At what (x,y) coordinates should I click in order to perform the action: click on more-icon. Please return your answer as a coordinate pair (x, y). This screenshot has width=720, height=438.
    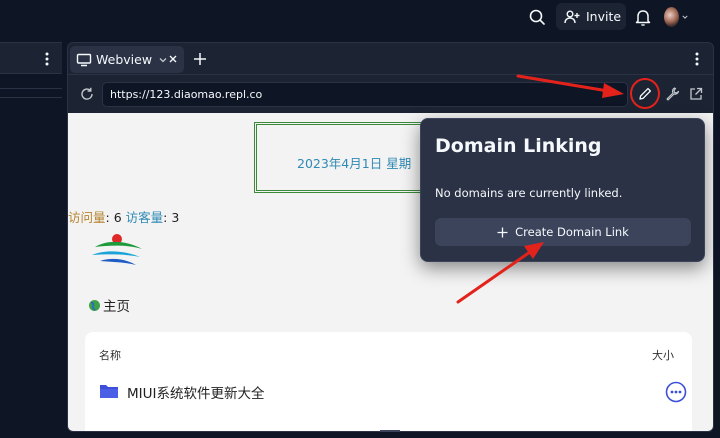
    Looking at the image, I should click on (676, 392).